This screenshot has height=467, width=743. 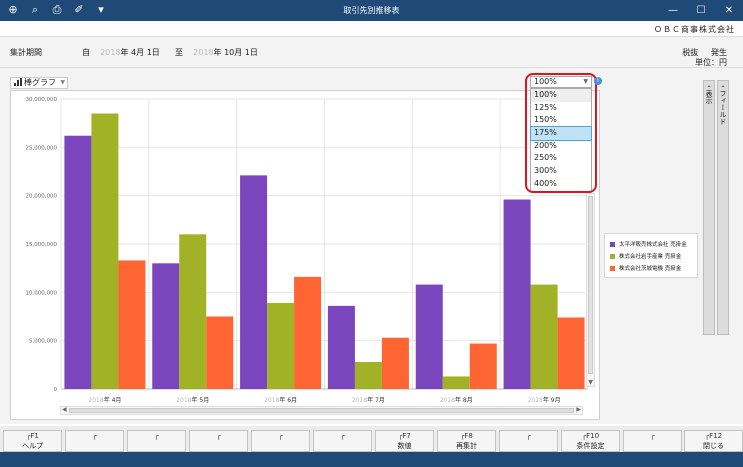 What do you see at coordinates (32, 446) in the screenshot?
I see `function-key-label: ヘルプ` at bounding box center [32, 446].